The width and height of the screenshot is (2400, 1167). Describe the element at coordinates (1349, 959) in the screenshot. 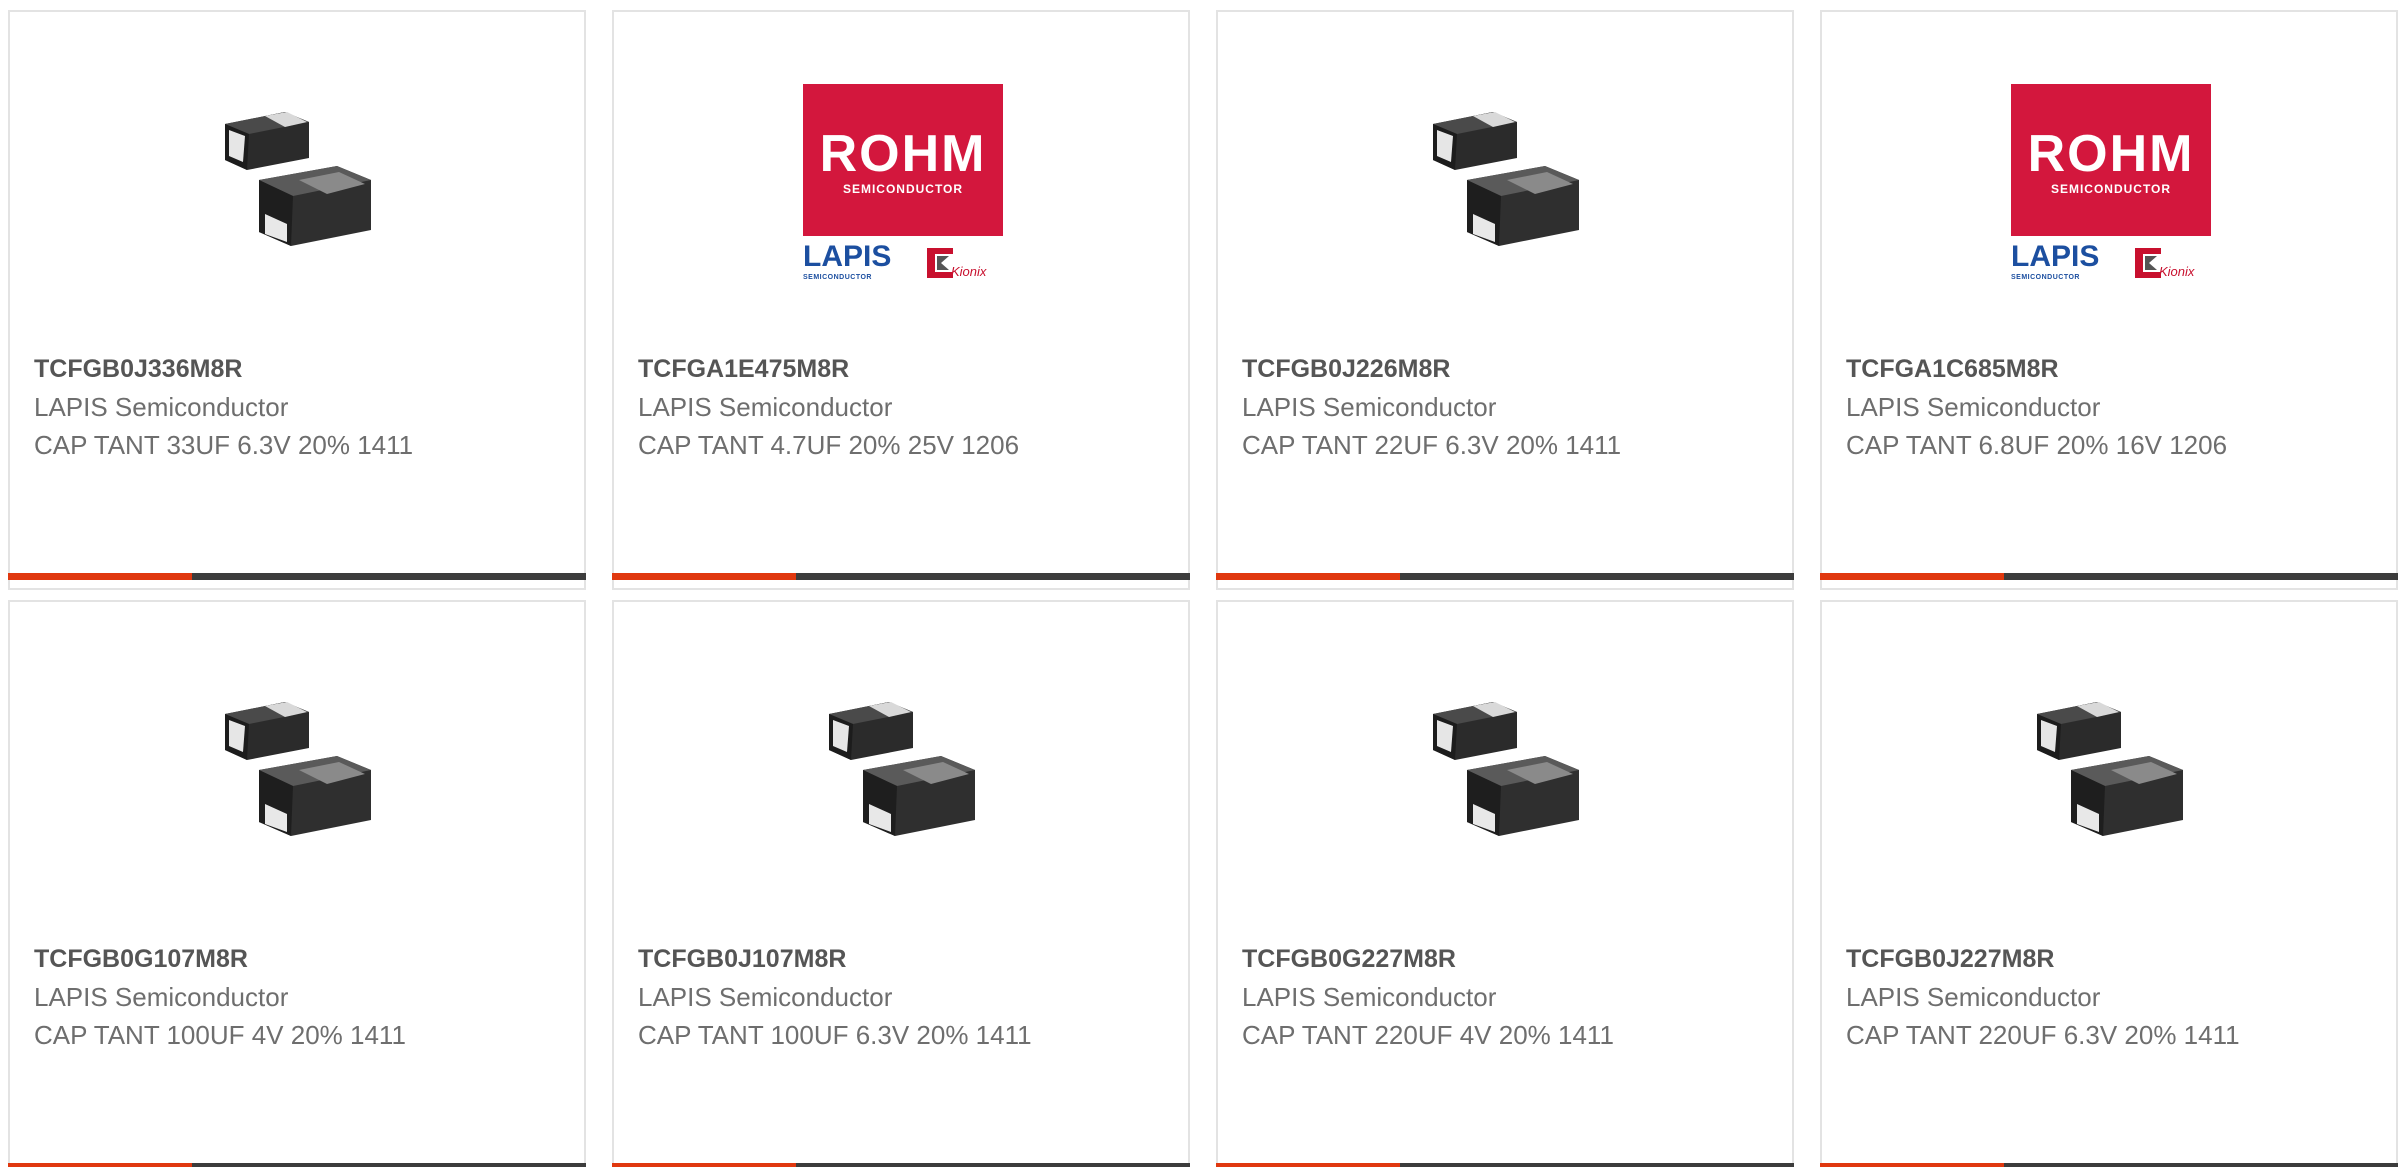

I see `part-number: TCFGB0G227M8R` at that location.